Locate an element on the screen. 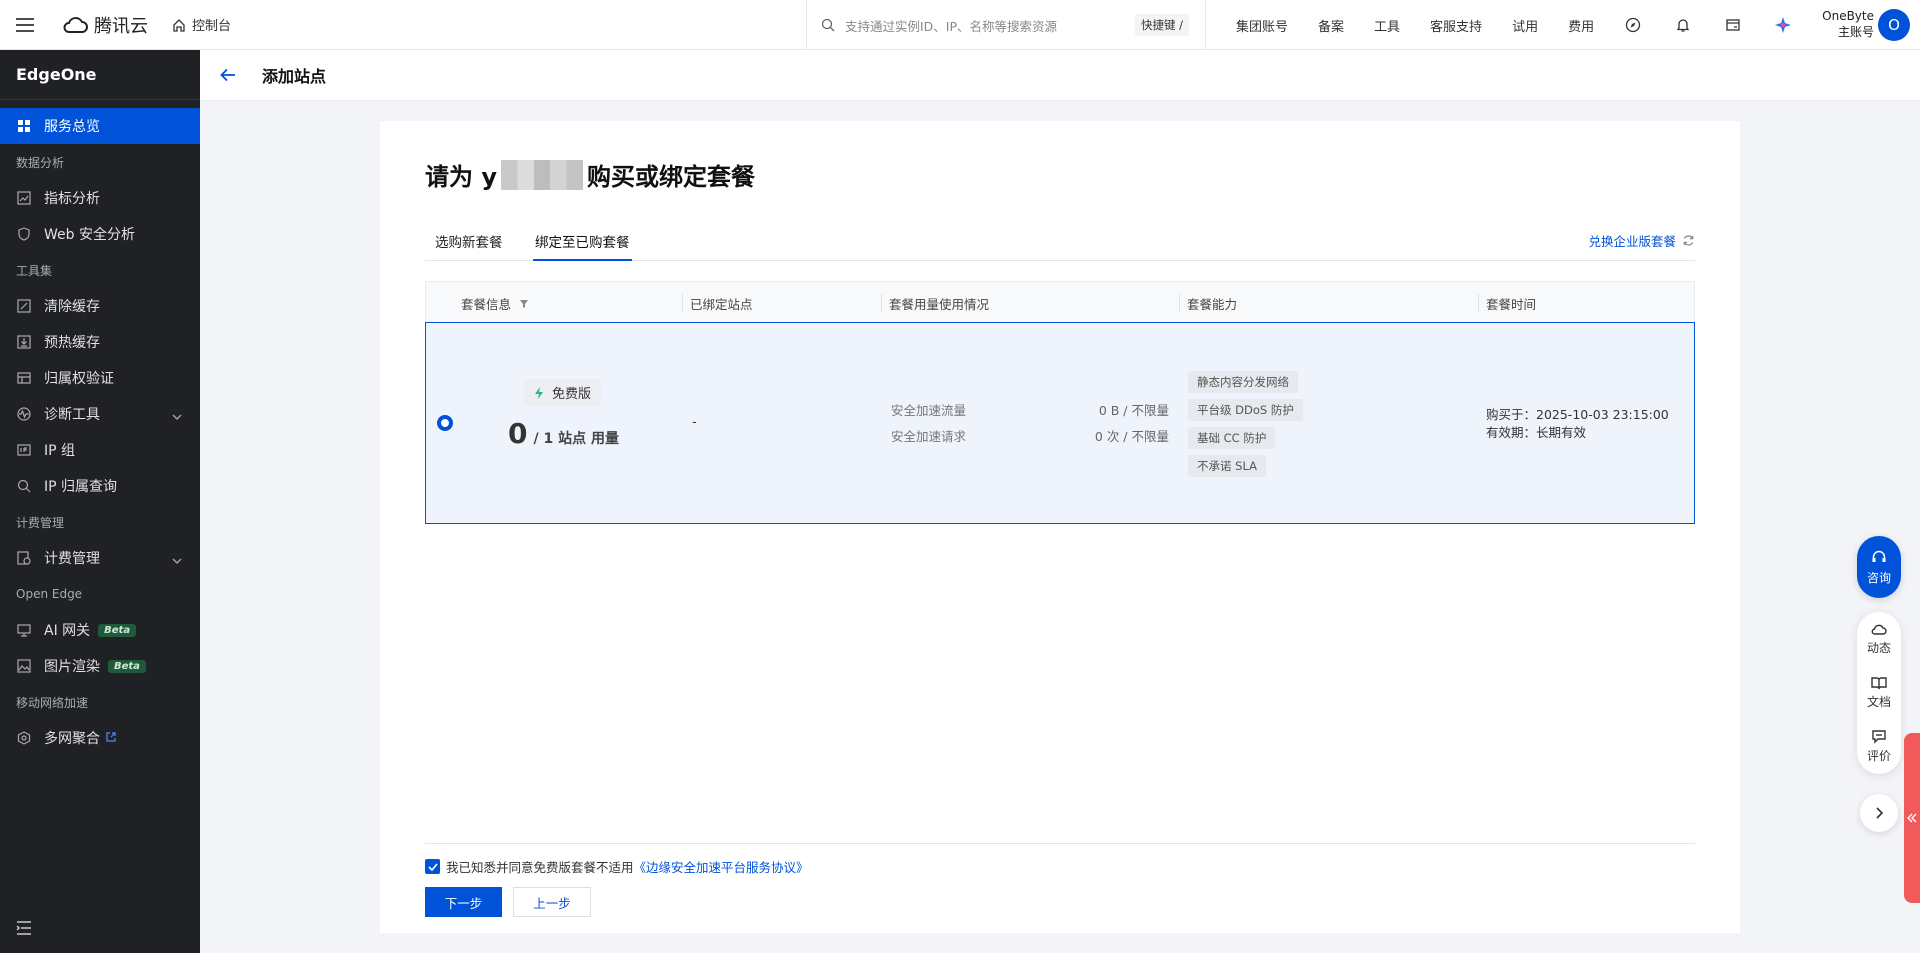 The width and height of the screenshot is (1920, 953). nav-tools: 工具 is located at coordinates (1387, 25).